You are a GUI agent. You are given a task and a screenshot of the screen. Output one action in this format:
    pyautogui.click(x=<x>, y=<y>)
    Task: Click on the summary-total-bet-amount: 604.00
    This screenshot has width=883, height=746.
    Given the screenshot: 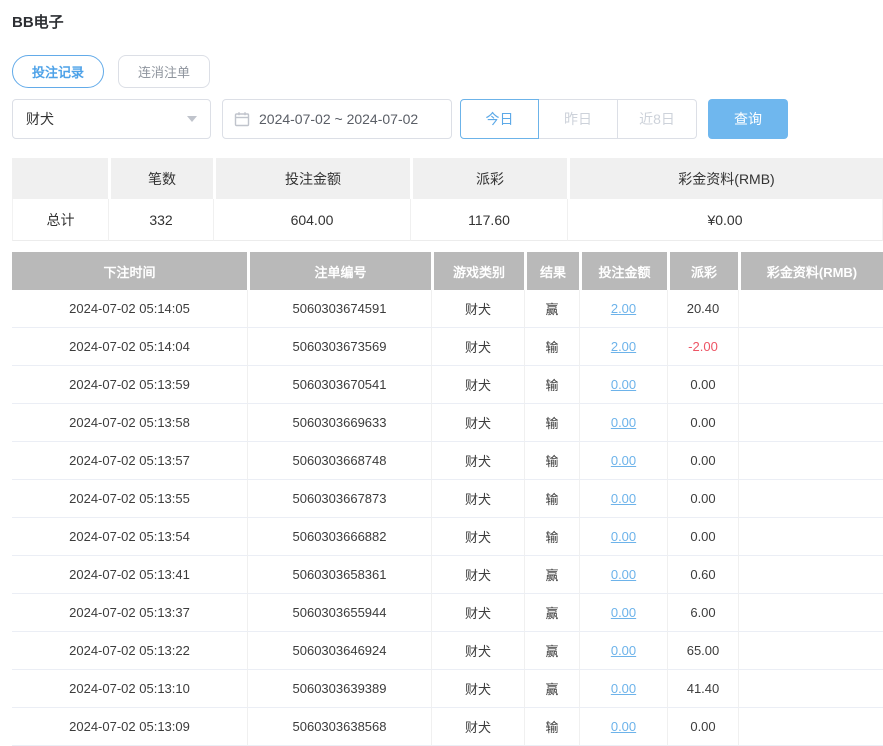 What is the action you would take?
    pyautogui.click(x=311, y=220)
    